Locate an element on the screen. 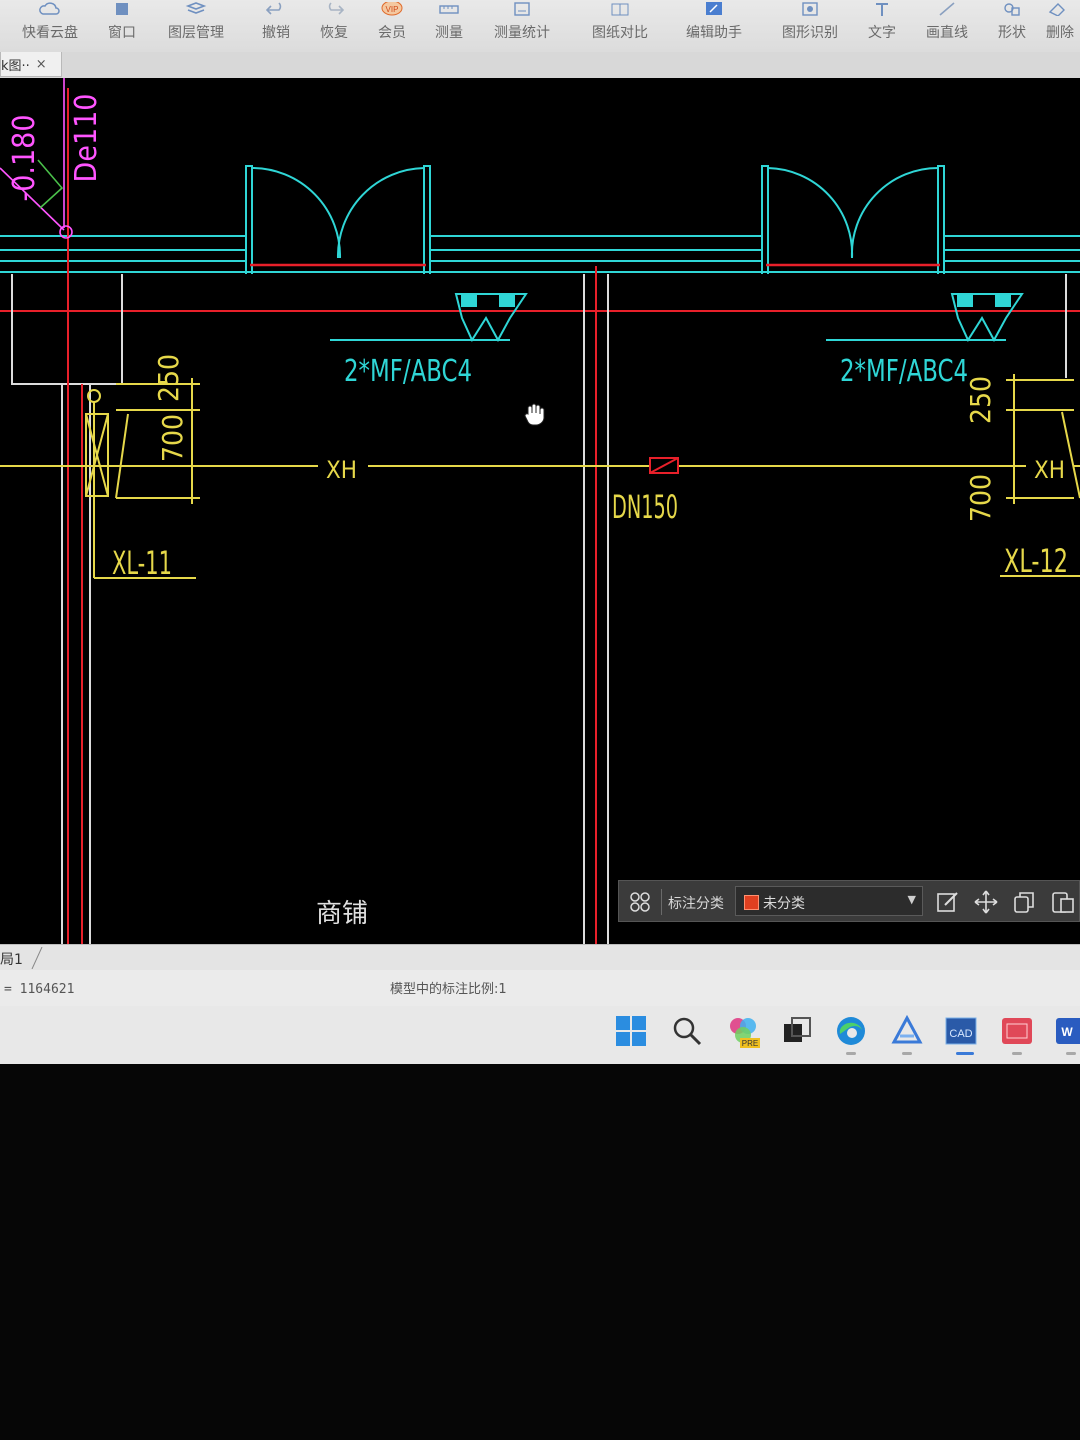 The width and height of the screenshot is (1080, 1440). dim-250-left: 250 is located at coordinates (168, 378).